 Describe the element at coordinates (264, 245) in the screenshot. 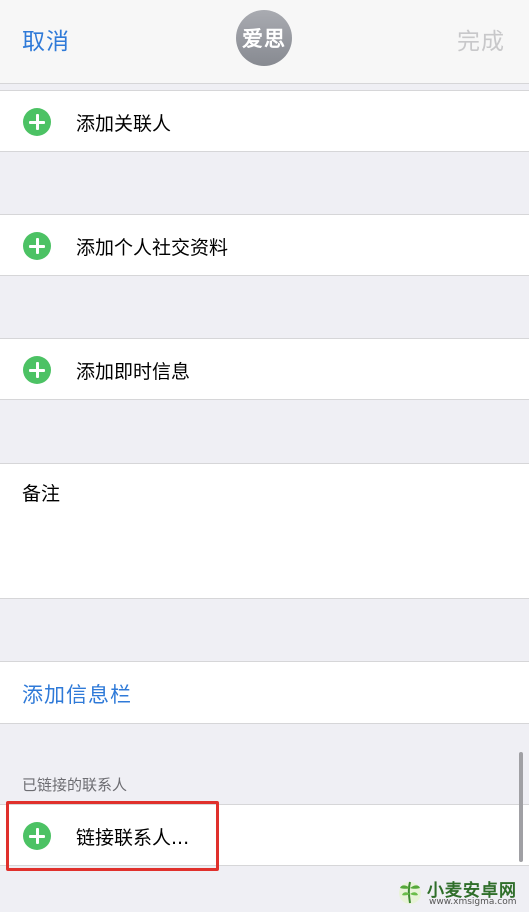

I see `add-social-profile-row: 添加个人社交资料` at that location.